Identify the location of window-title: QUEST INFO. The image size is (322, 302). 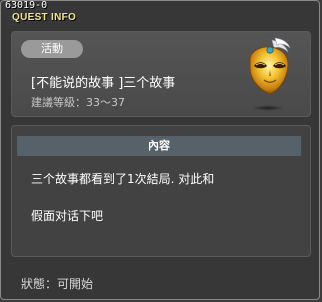
(44, 17).